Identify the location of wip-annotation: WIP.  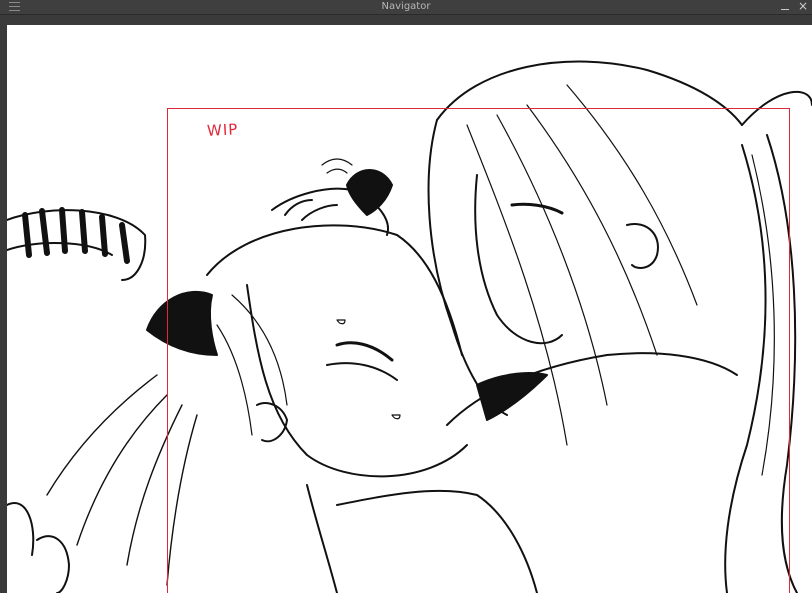
(222, 130).